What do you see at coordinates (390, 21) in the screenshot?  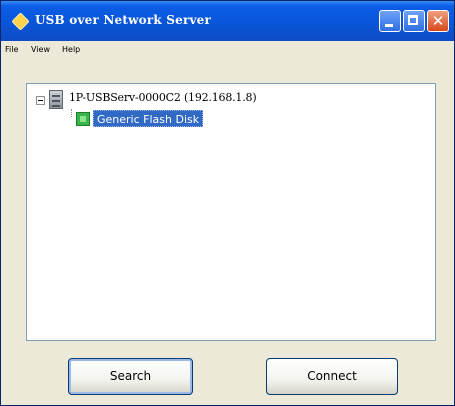 I see `minimize-button` at bounding box center [390, 21].